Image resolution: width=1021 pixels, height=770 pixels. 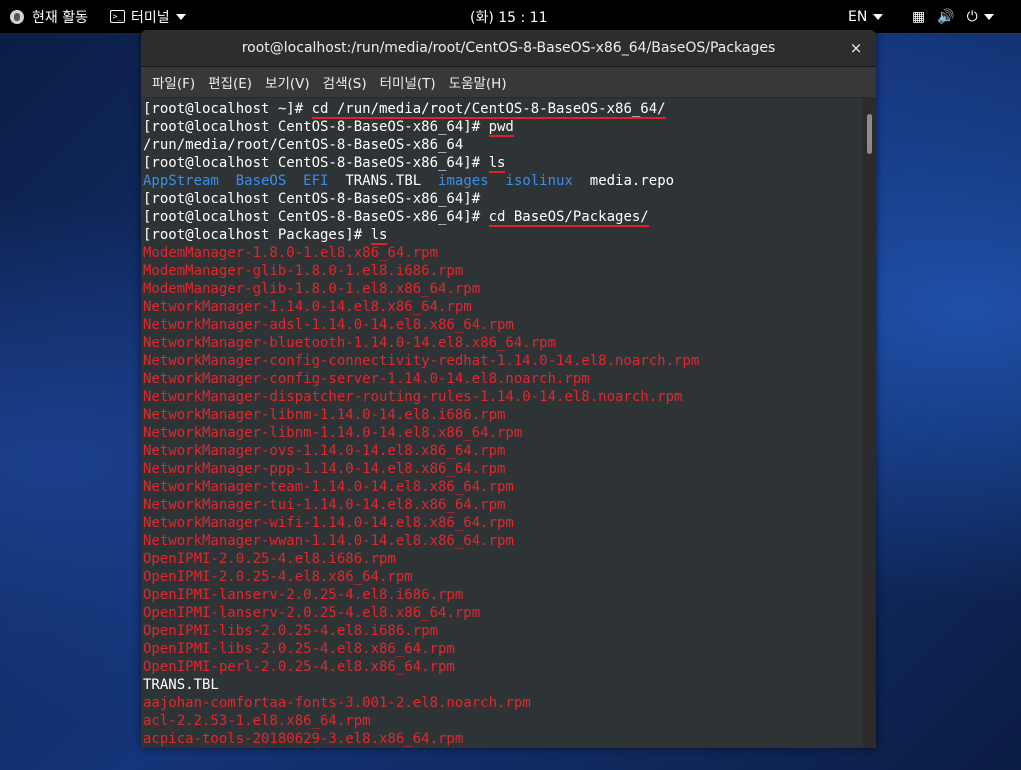 I want to click on language-label: EN, so click(x=858, y=16).